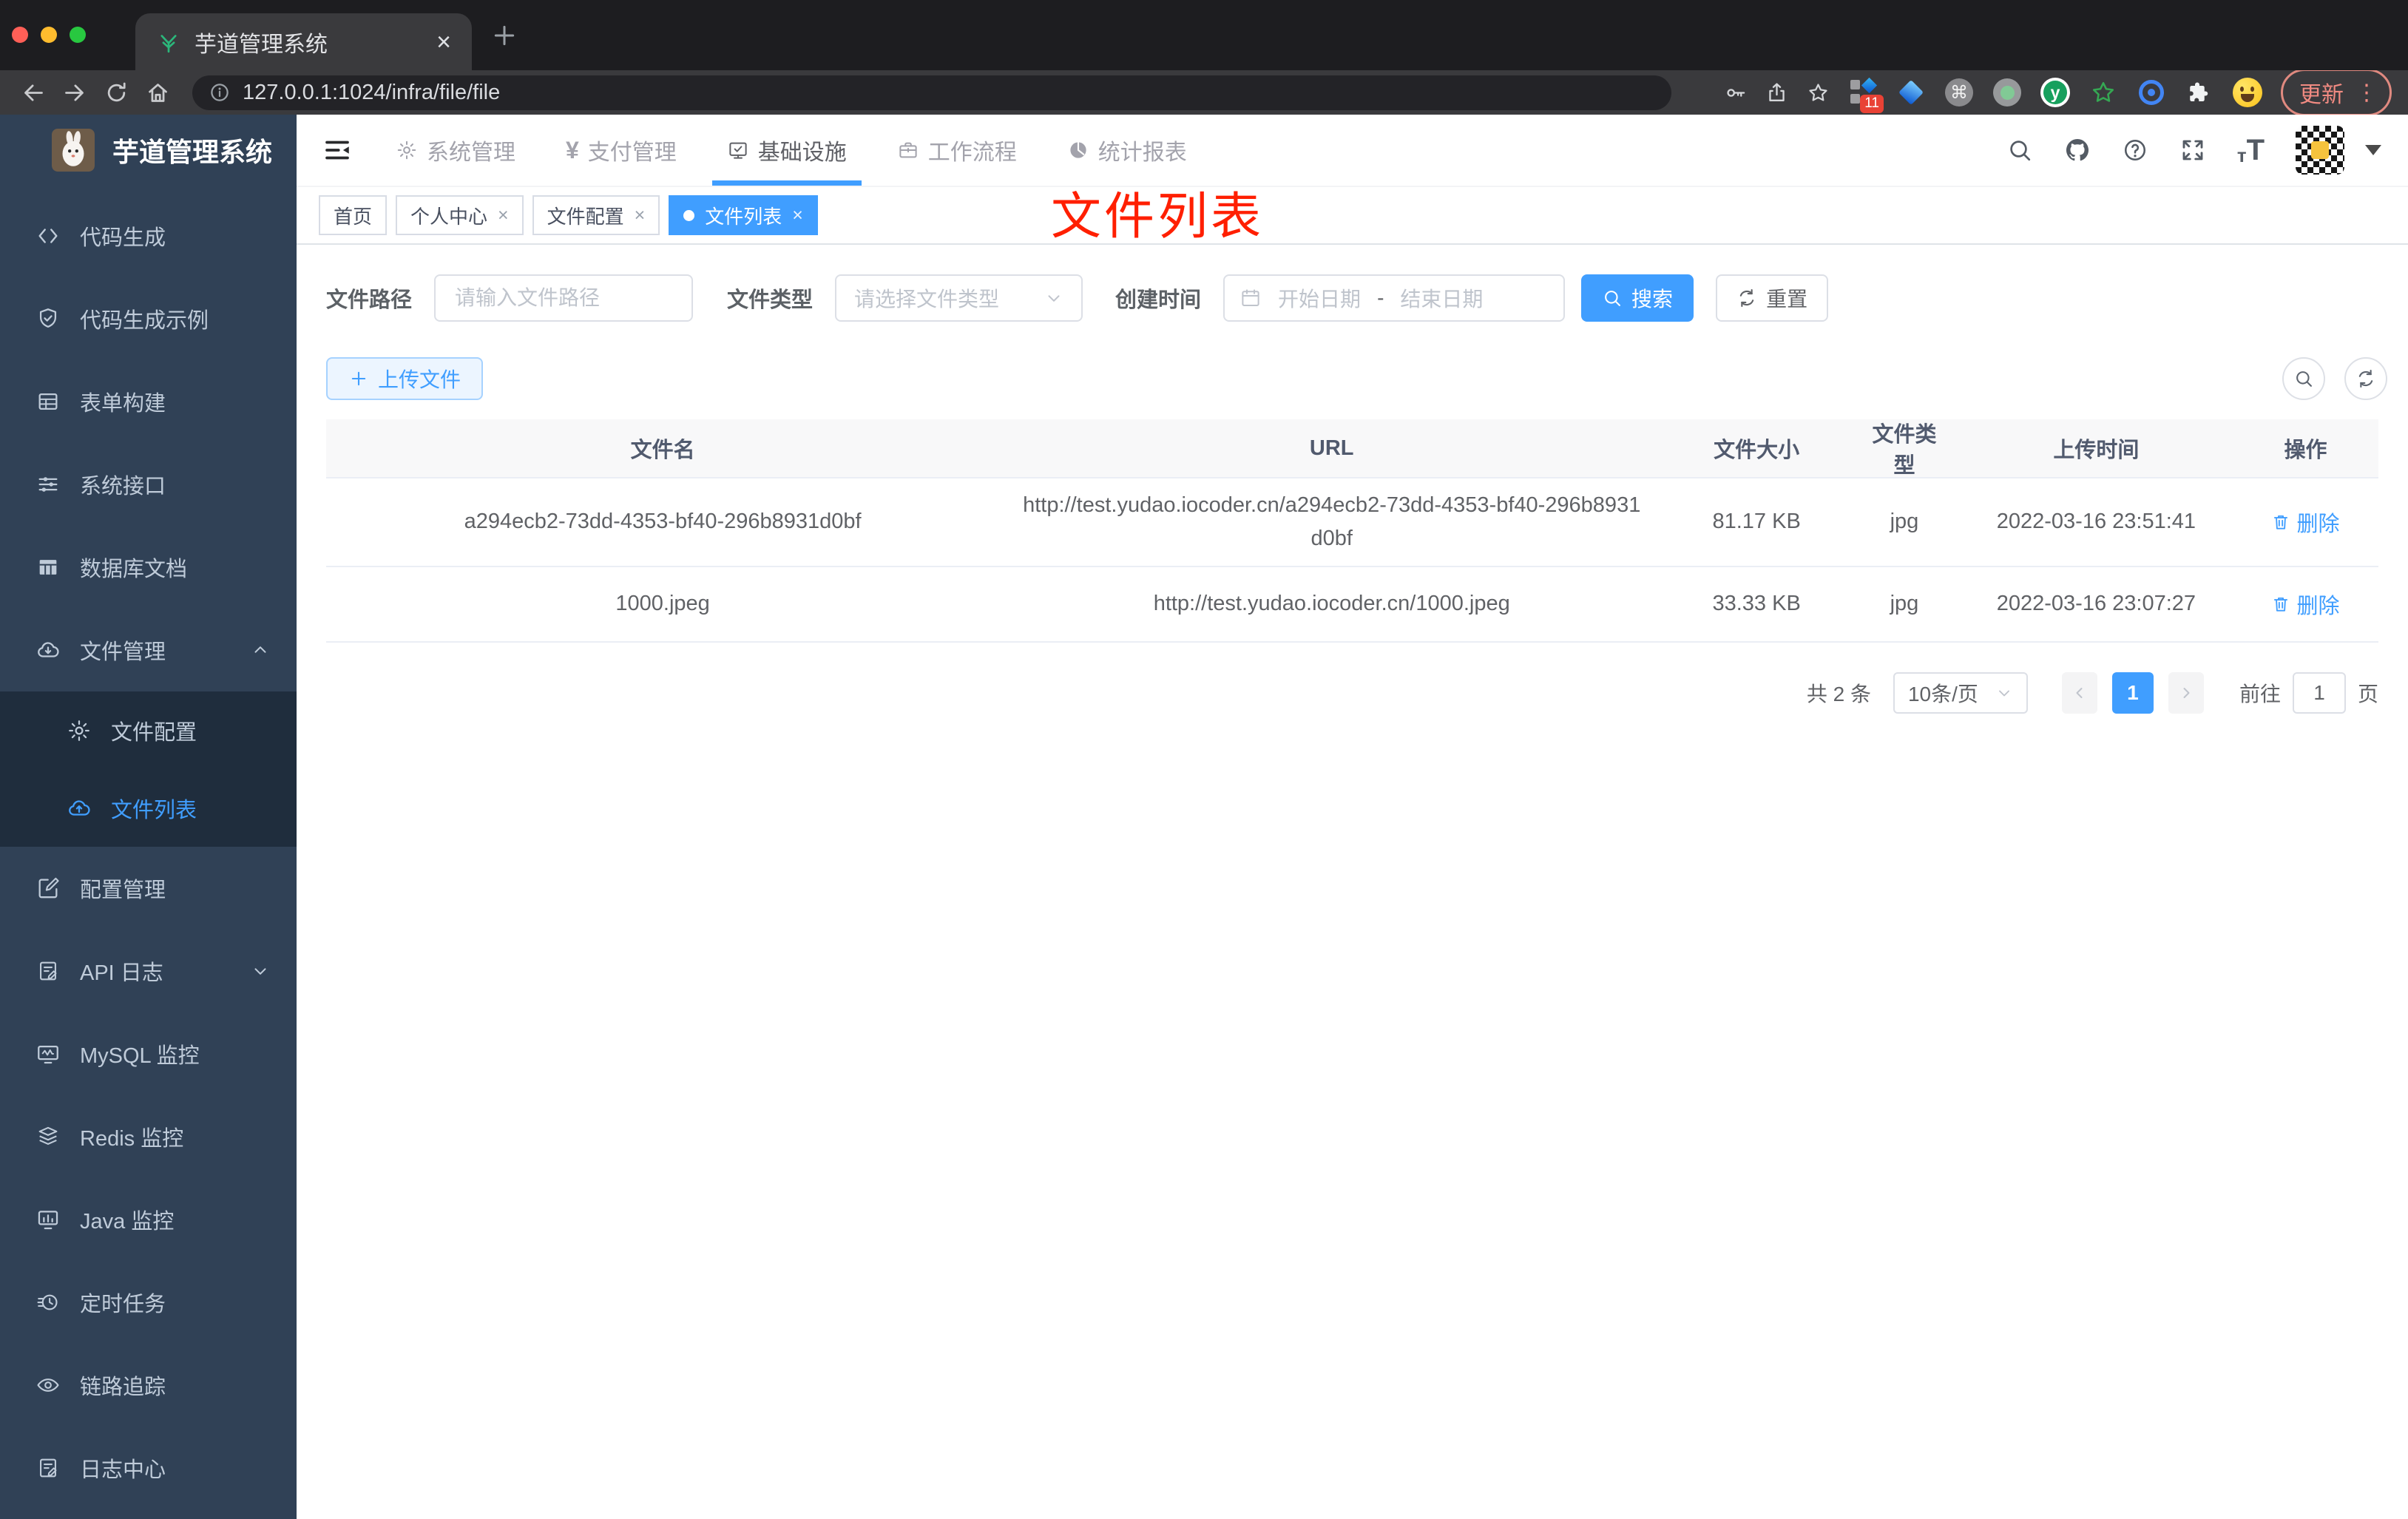  What do you see at coordinates (2096, 522) in the screenshot?
I see `cell-time: 2022-03-16 23:51:41` at bounding box center [2096, 522].